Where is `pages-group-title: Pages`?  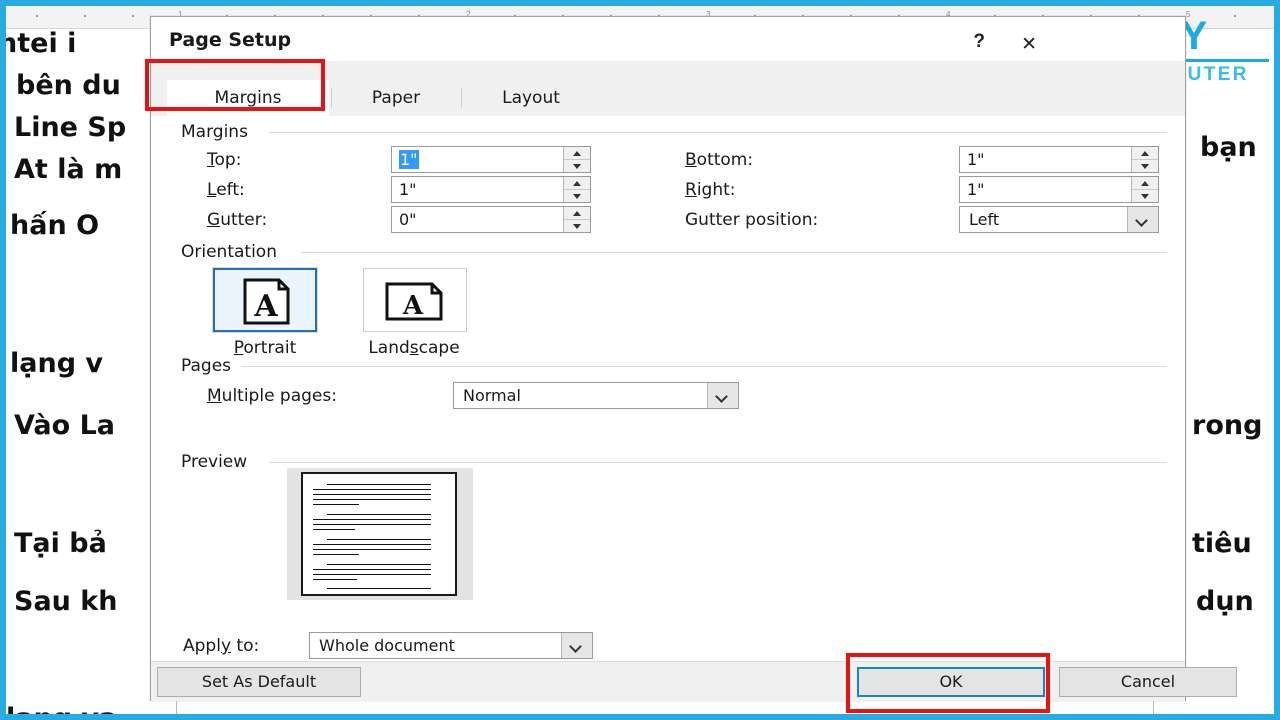 pages-group-title: Pages is located at coordinates (206, 366).